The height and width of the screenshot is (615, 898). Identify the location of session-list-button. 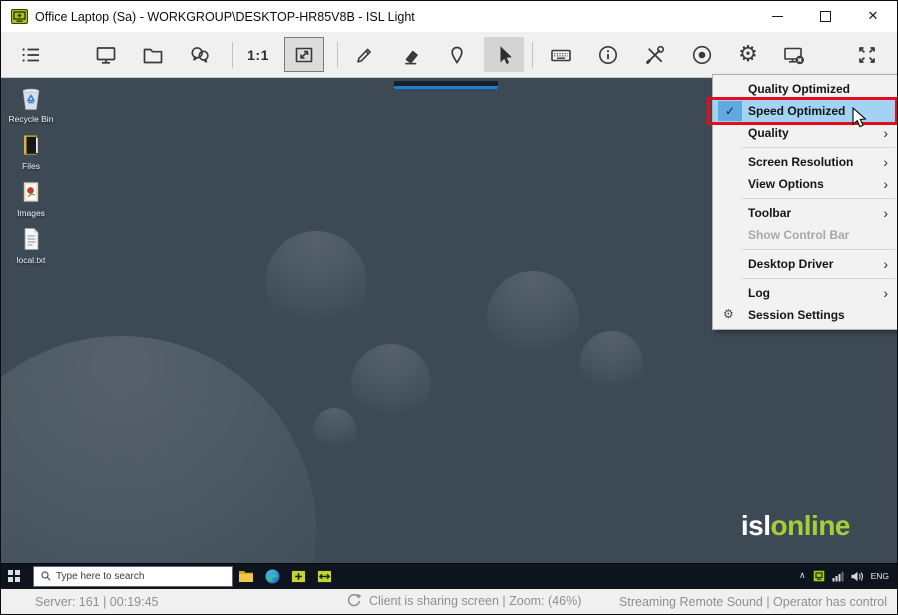
(31, 54).